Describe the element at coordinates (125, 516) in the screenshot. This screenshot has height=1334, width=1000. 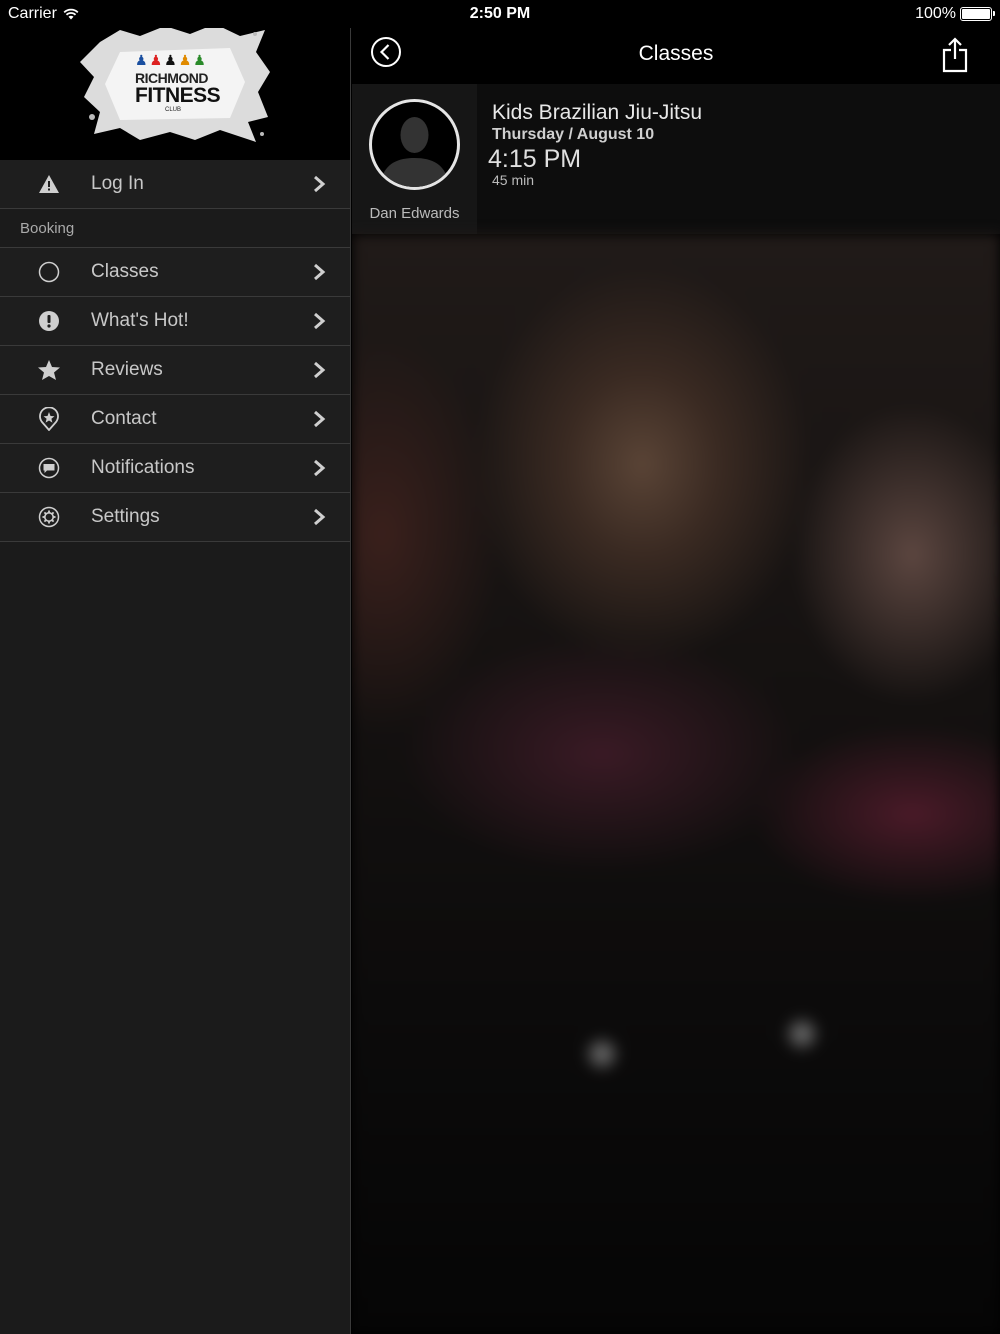
I see `sidebar-item-label: Settings` at that location.